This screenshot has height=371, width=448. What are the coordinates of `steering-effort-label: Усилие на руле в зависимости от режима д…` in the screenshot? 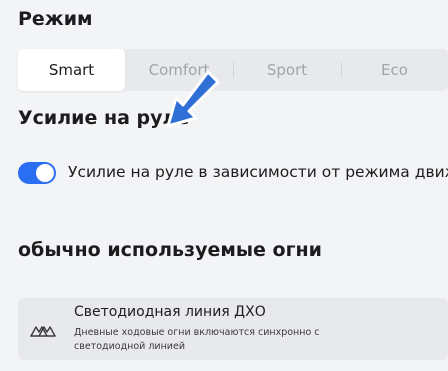 It's located at (258, 172).